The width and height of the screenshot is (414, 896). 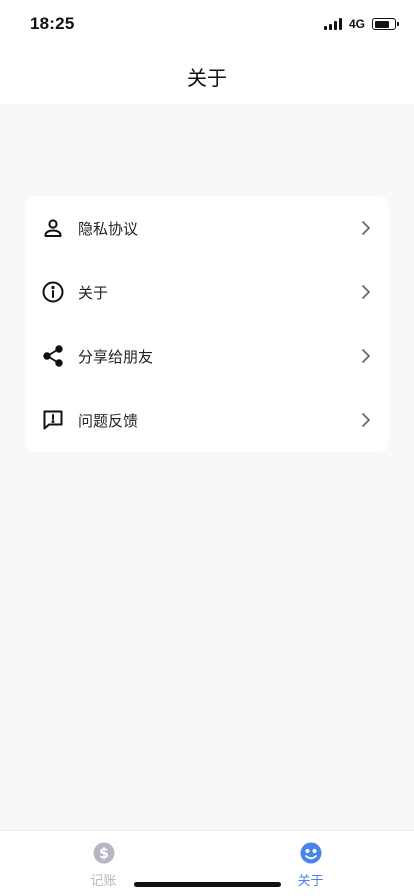 What do you see at coordinates (93, 292) in the screenshot?
I see `menu-item-label: 关于` at bounding box center [93, 292].